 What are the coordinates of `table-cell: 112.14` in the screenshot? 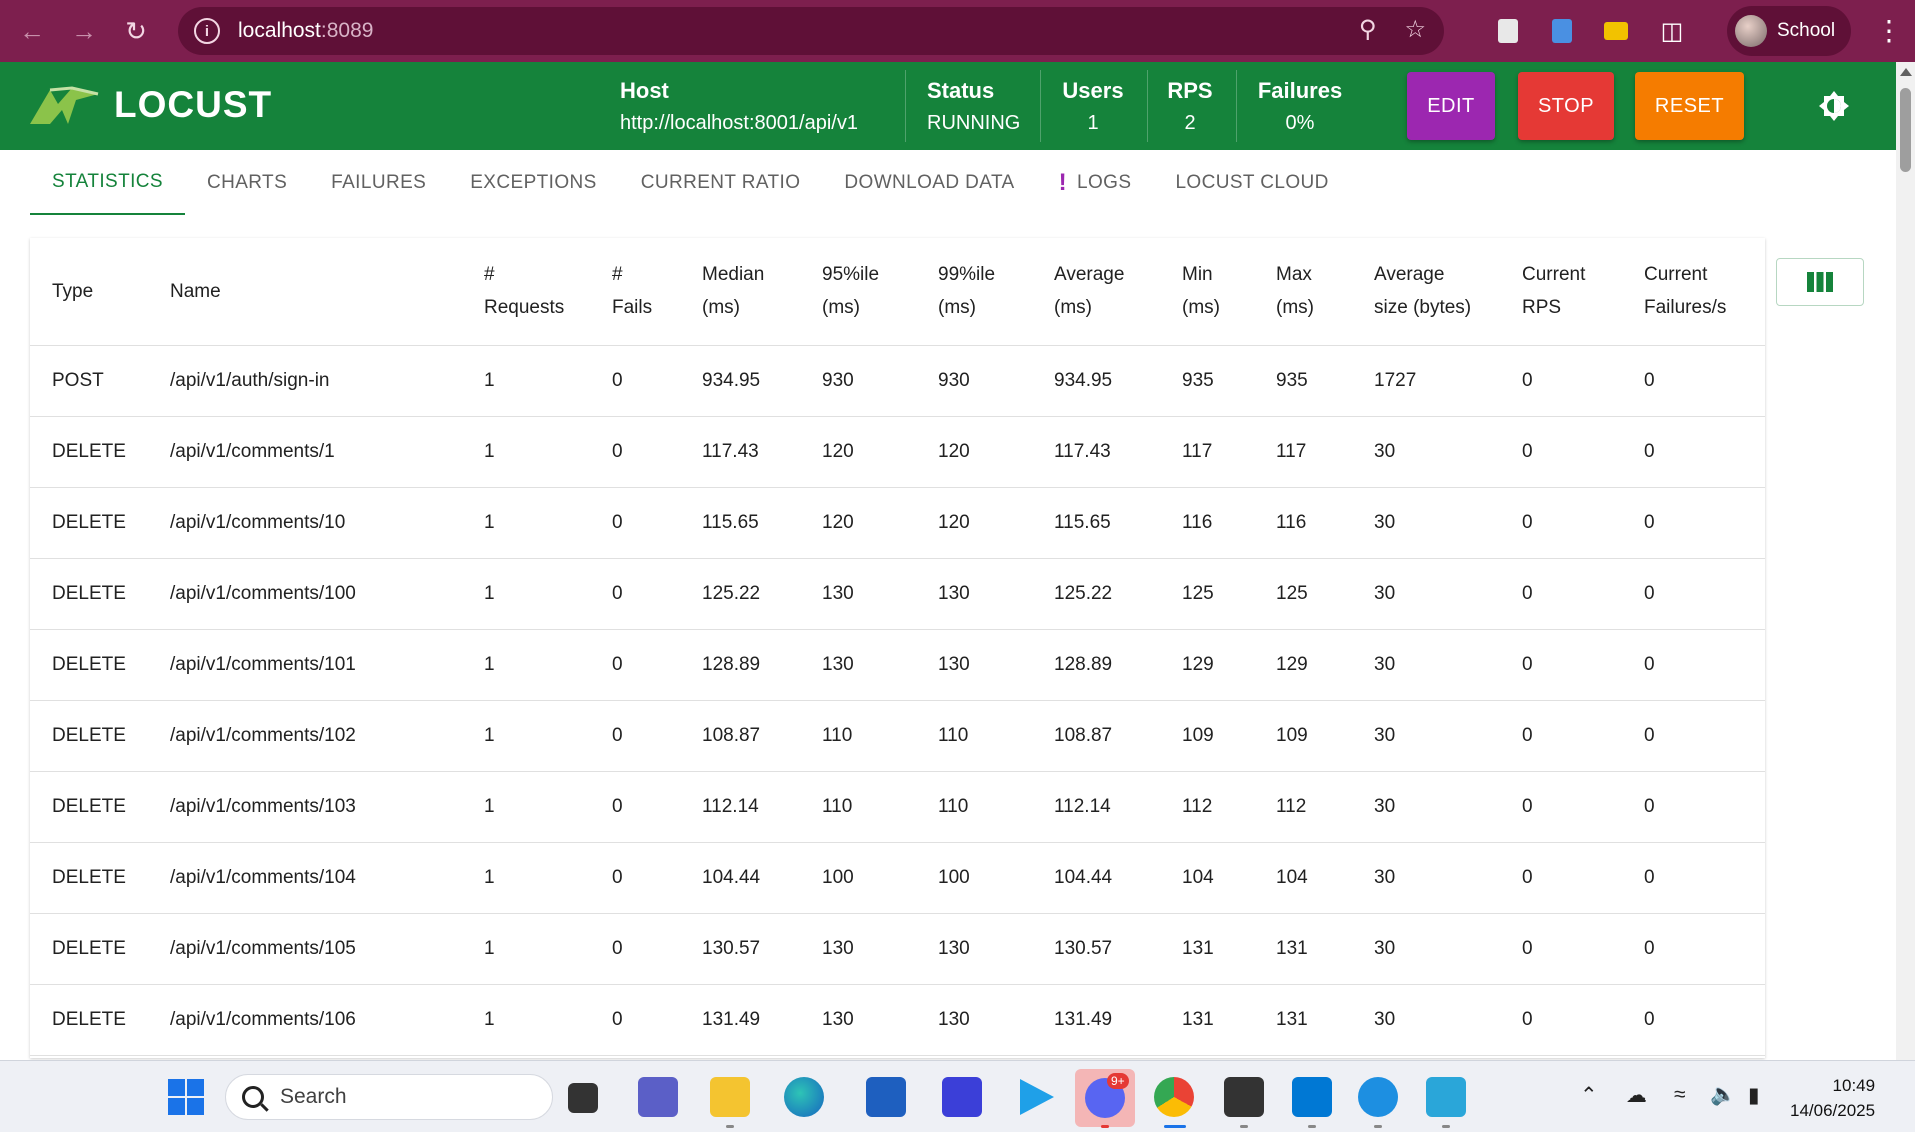 It's located at (1096, 807).